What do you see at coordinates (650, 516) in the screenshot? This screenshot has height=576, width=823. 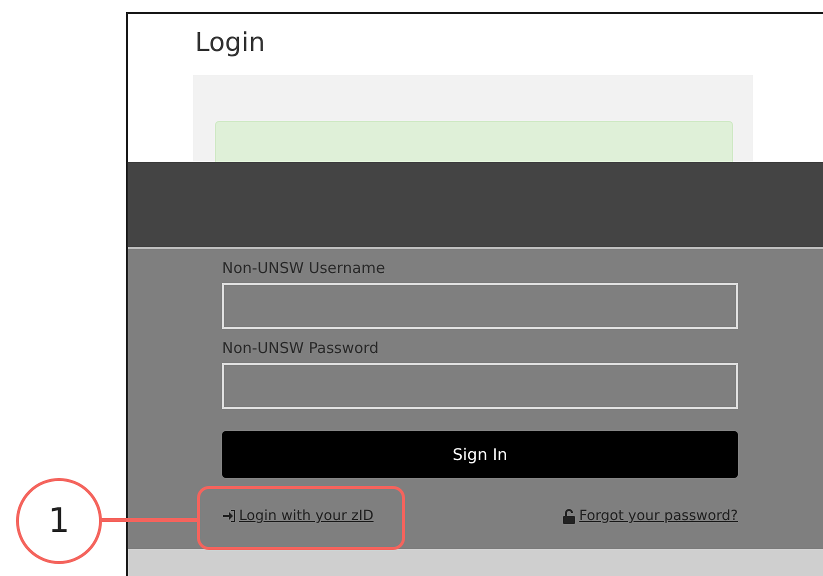 I see `forgot-password-link: Forgot your password?` at bounding box center [650, 516].